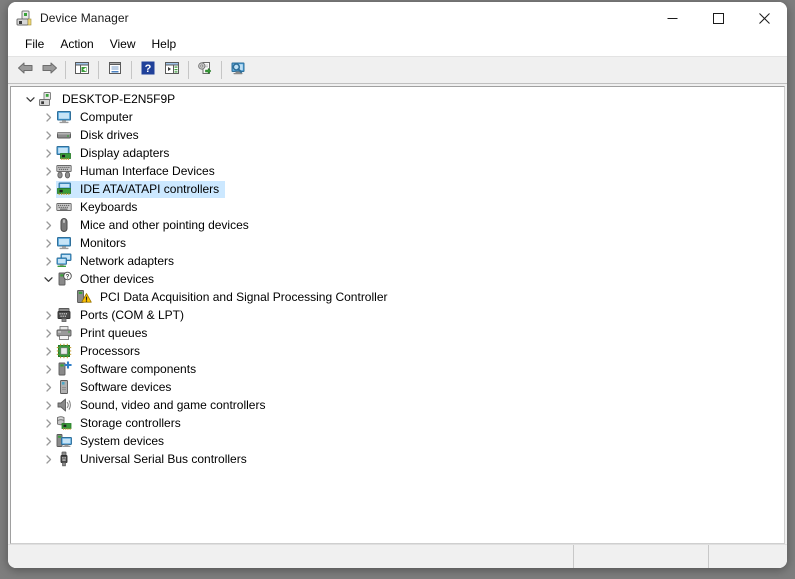  Describe the element at coordinates (397, 423) in the screenshot. I see `tree-item-storage-controllers: Storage controllers` at that location.